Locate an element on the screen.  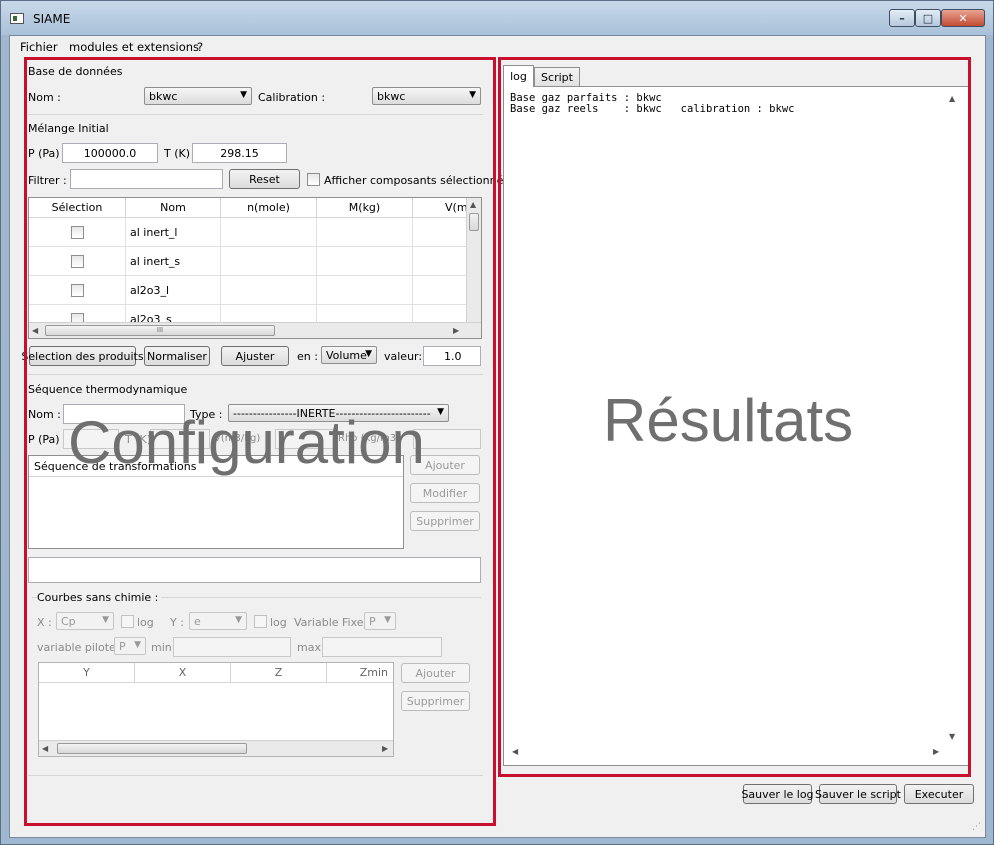
menu-bar: Fichier modules et extensions ? is located at coordinates (497, 47).